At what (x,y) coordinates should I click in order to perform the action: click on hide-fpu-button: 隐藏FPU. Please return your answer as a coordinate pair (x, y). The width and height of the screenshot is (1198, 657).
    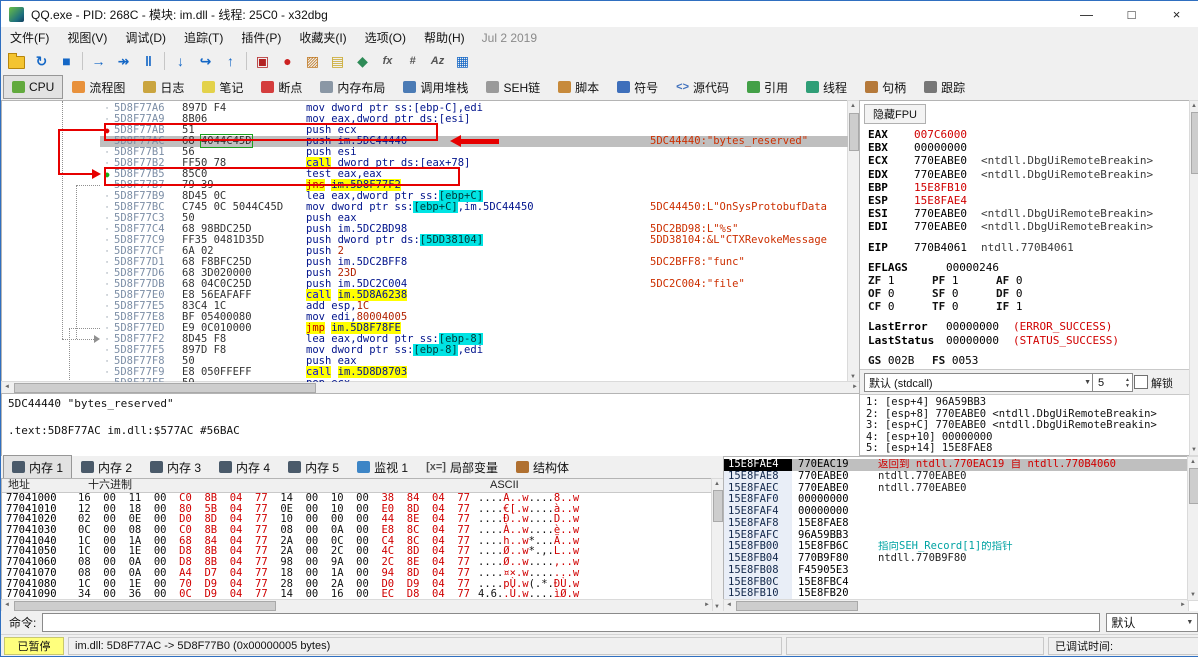
    Looking at the image, I should click on (895, 114).